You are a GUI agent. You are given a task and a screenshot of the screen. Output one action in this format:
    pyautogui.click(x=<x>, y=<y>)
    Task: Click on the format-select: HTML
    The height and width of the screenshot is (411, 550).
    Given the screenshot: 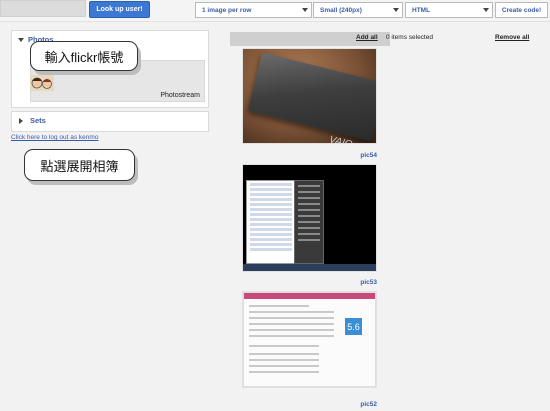 What is the action you would take?
    pyautogui.click(x=449, y=10)
    